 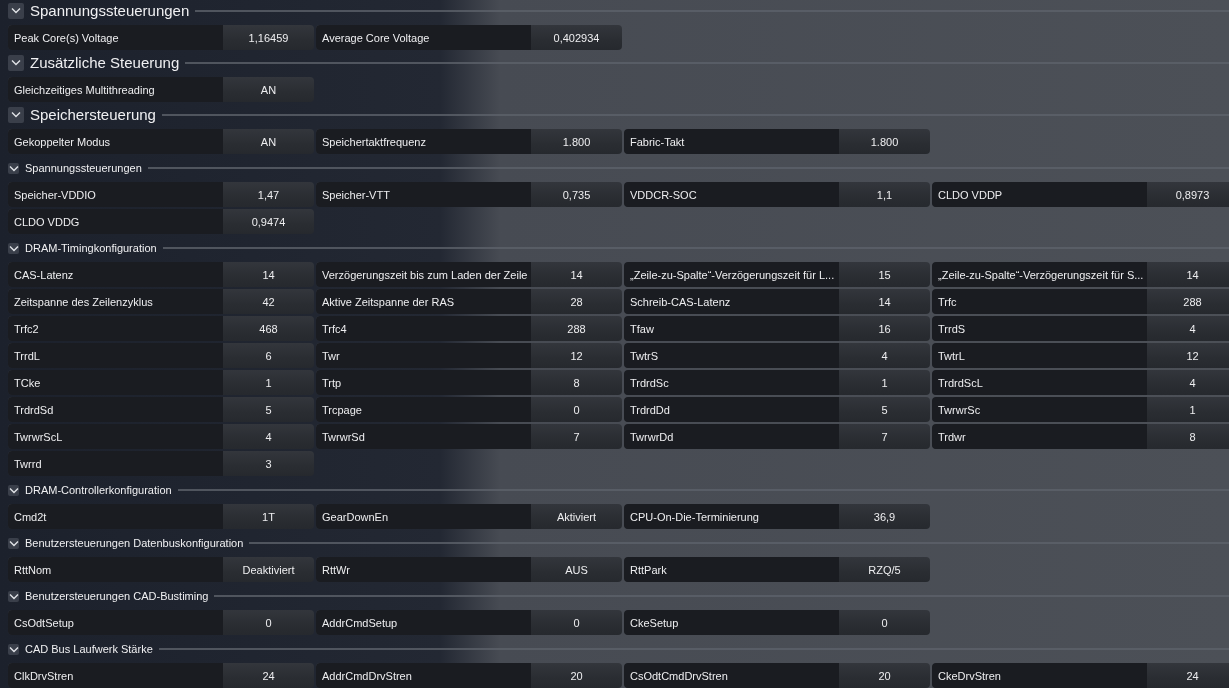 What do you see at coordinates (1080, 436) in the screenshot?
I see `setting-field: Trdwr 8` at bounding box center [1080, 436].